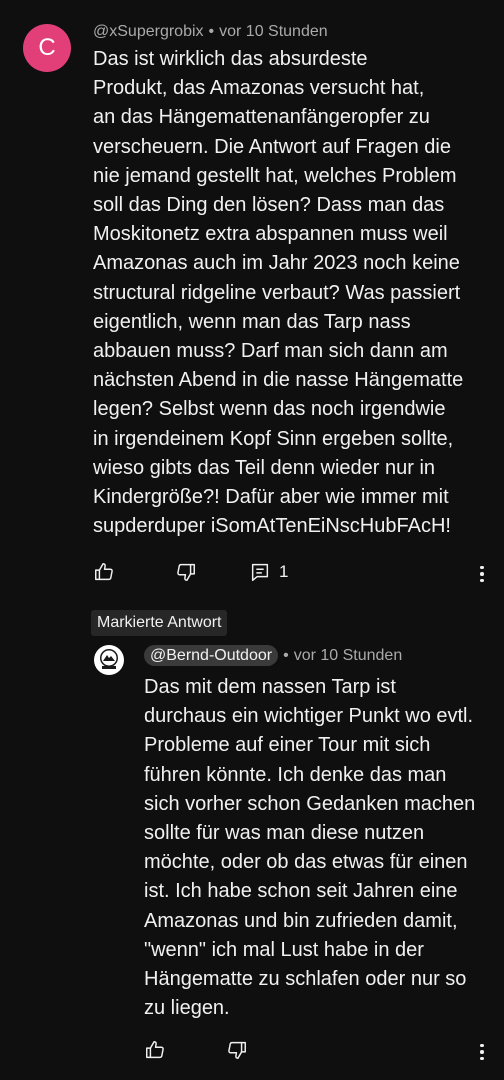  What do you see at coordinates (283, 572) in the screenshot?
I see `reply-count: 1` at bounding box center [283, 572].